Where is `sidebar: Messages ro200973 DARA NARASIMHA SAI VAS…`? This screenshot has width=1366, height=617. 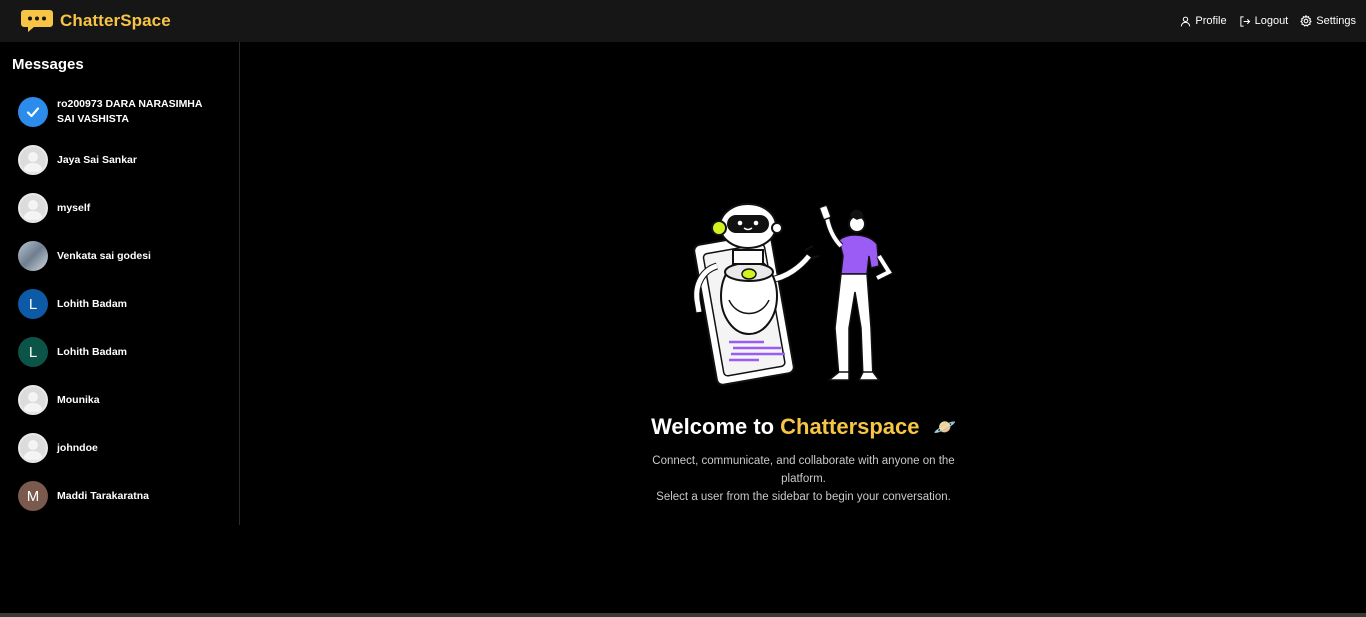 sidebar: Messages ro200973 DARA NARASIMHA SAI VAS… is located at coordinates (120, 283).